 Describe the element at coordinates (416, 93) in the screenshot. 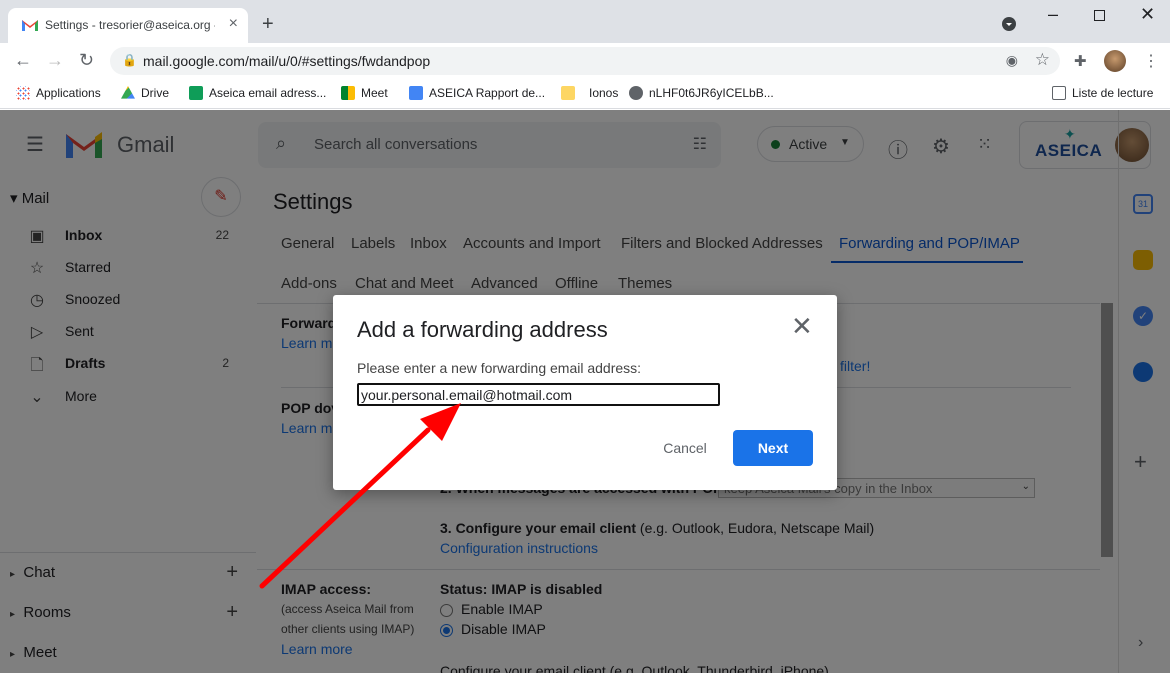

I see `docs-icon` at that location.